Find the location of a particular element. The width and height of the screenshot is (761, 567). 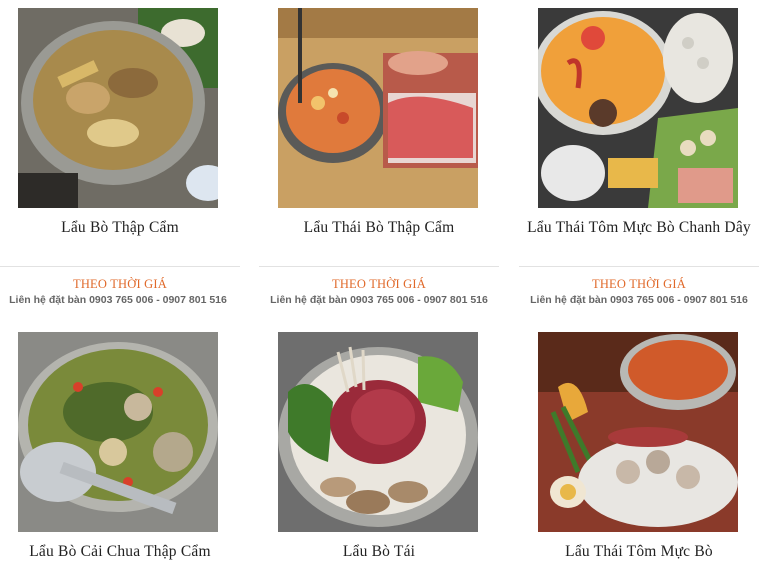

product-name-5: Lẩu Bò Tái is located at coordinates (379, 552).